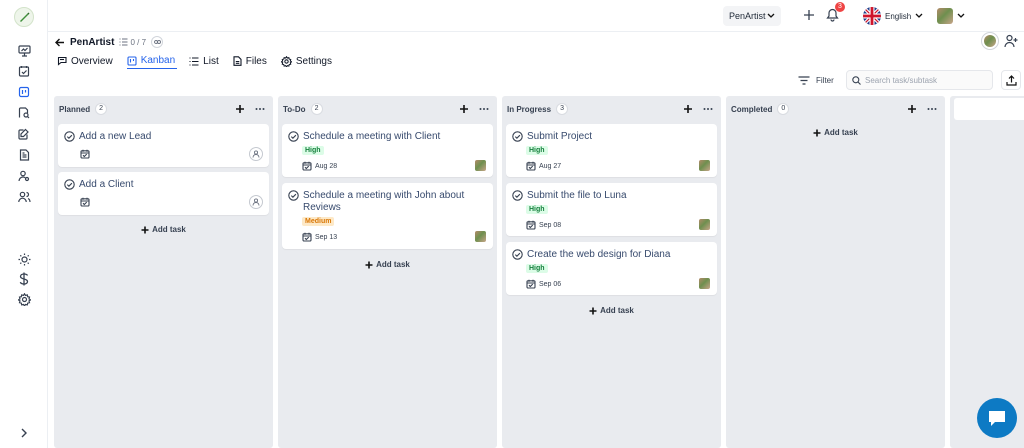  I want to click on project-tabs: Overview Kanban List Files Settings, so click(195, 61).